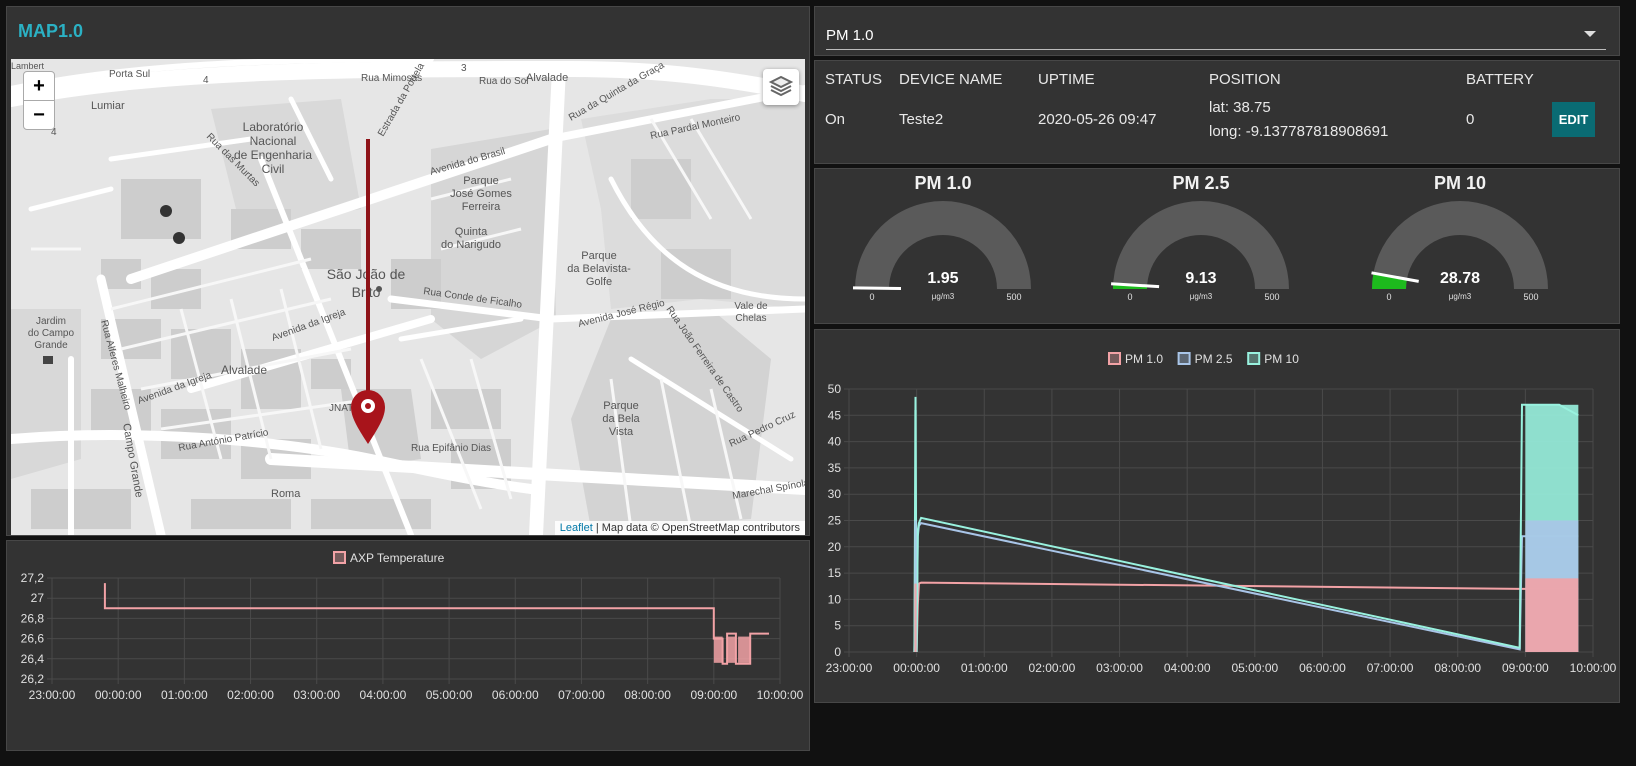  Describe the element at coordinates (1299, 131) in the screenshot. I see `cell-longitude: long: -9.137787818908691` at that location.